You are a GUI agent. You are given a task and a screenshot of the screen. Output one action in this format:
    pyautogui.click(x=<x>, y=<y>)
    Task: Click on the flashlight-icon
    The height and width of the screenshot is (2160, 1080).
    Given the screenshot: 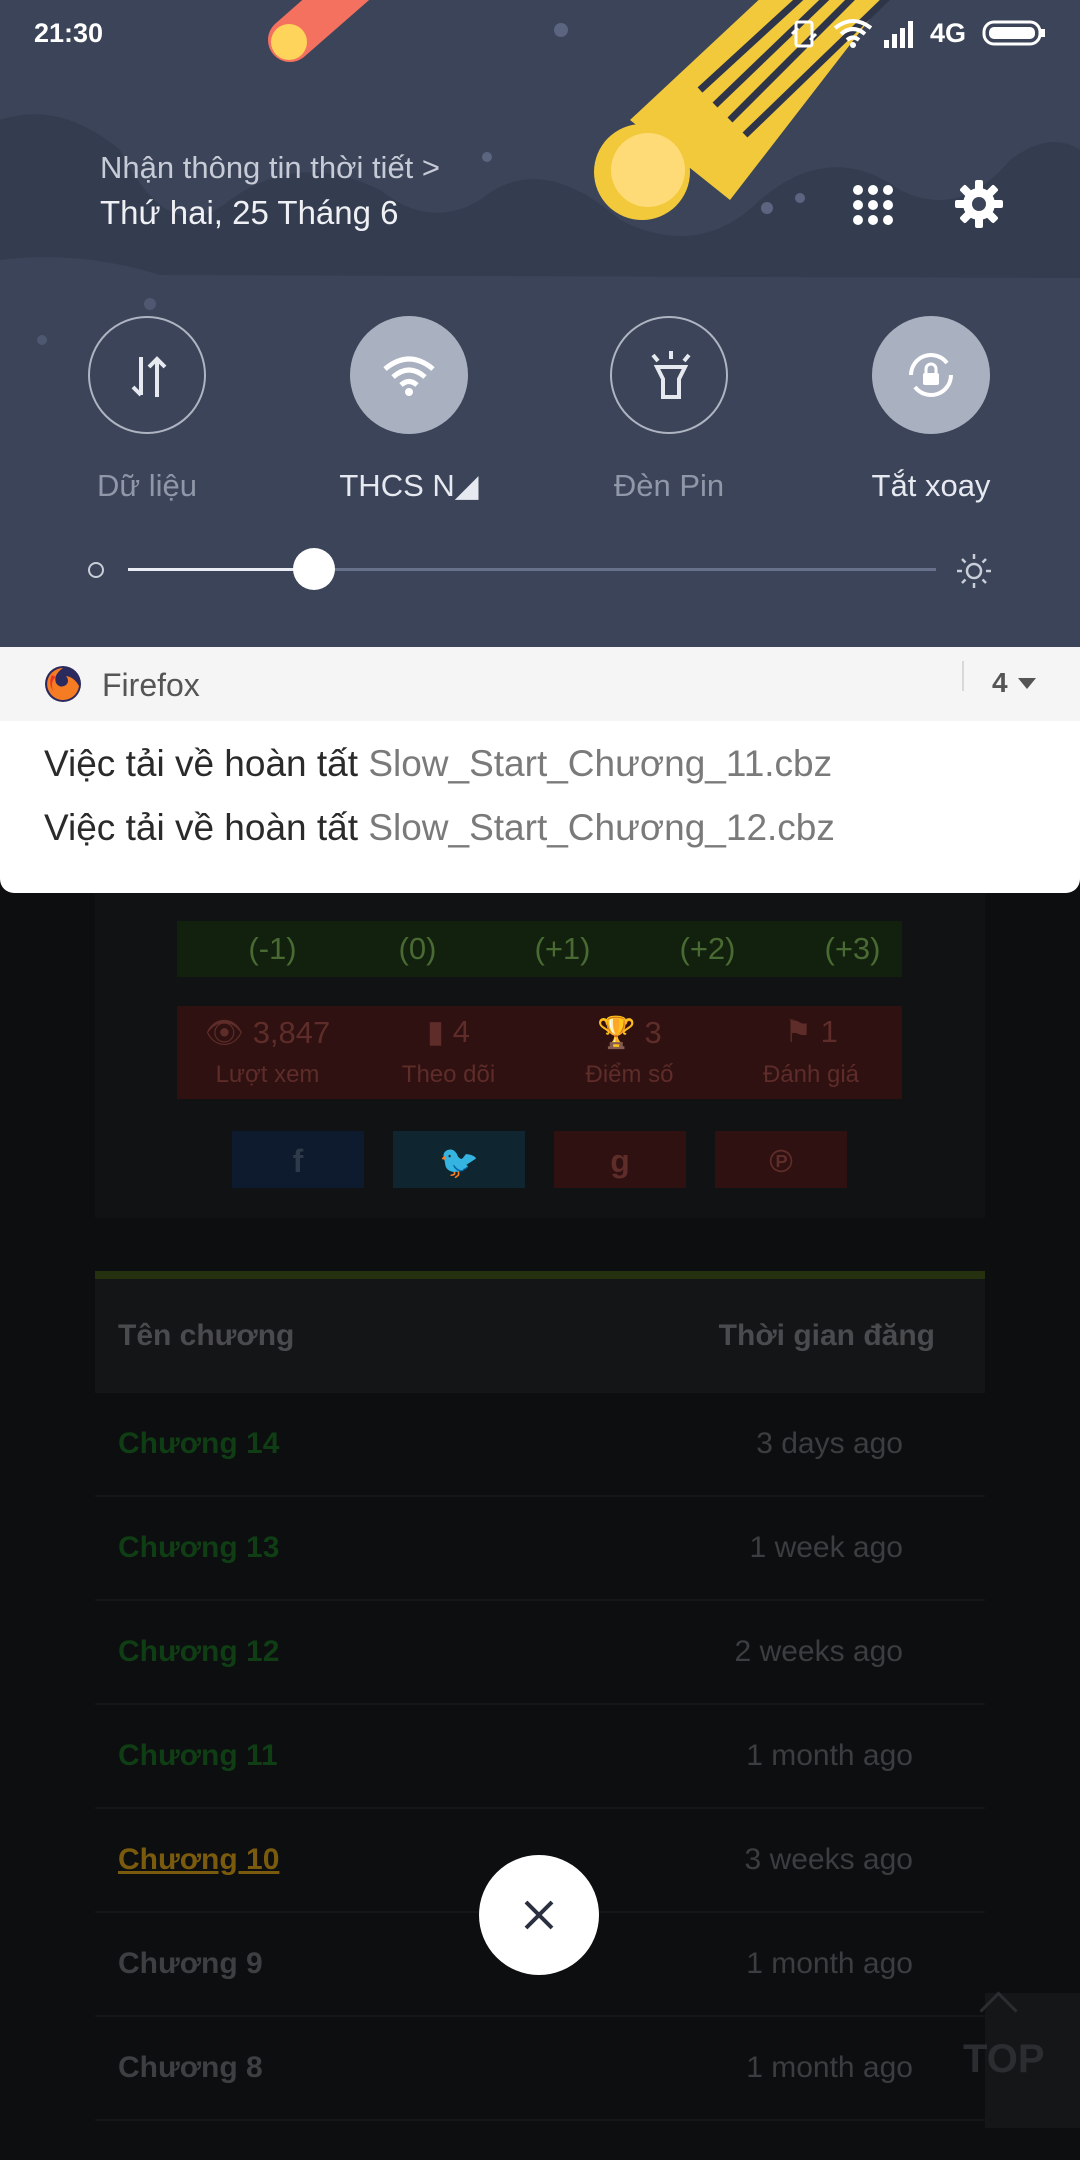 What is the action you would take?
    pyautogui.click(x=671, y=375)
    